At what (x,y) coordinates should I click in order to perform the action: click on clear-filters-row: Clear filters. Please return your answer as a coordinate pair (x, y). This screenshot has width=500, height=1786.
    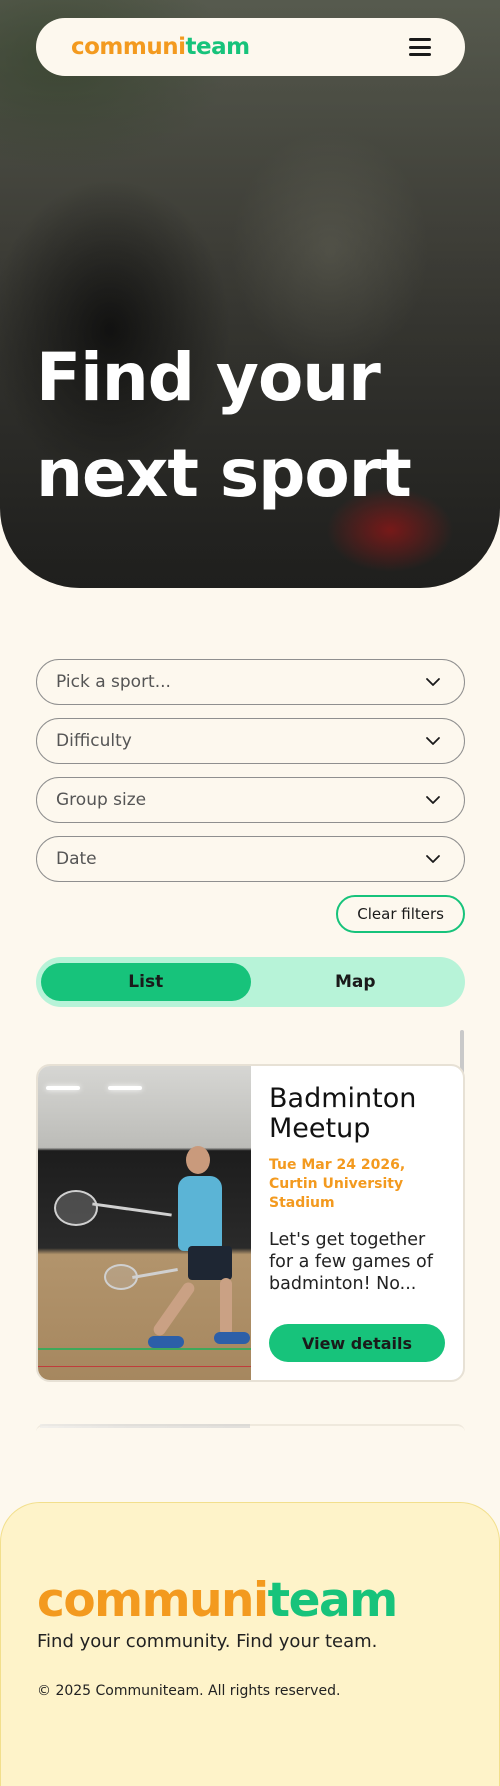
    Looking at the image, I should click on (250, 914).